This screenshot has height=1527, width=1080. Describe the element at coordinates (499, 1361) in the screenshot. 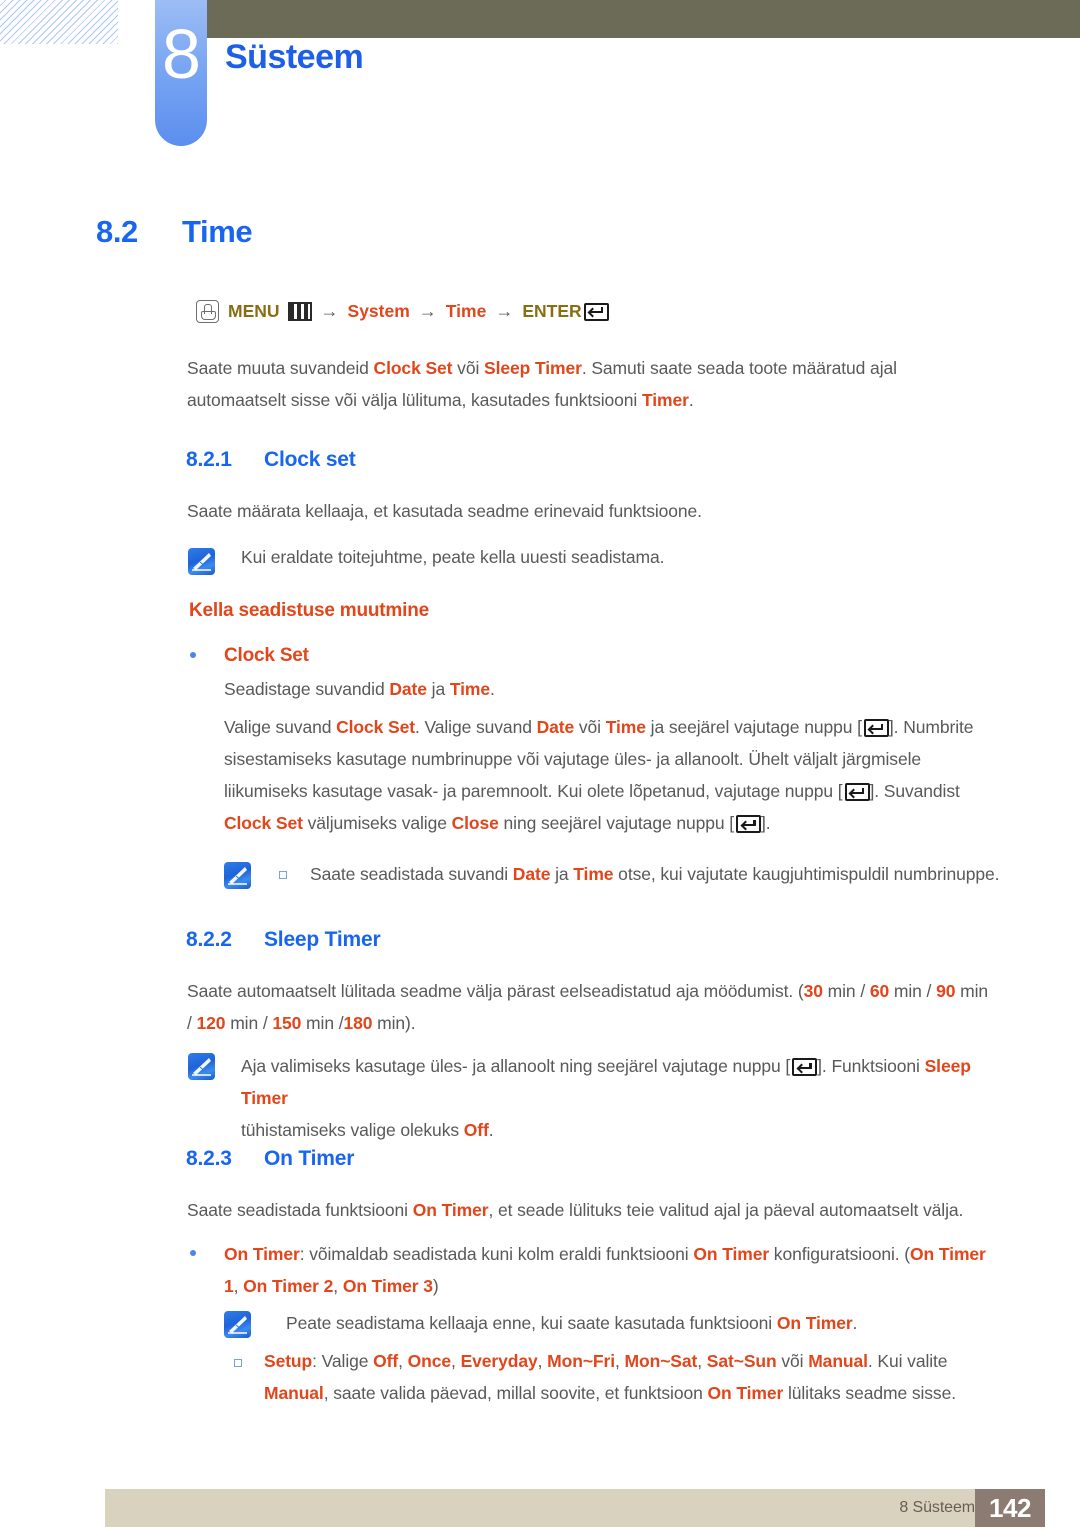

I see `ot-opt-everyday: Everyday` at that location.